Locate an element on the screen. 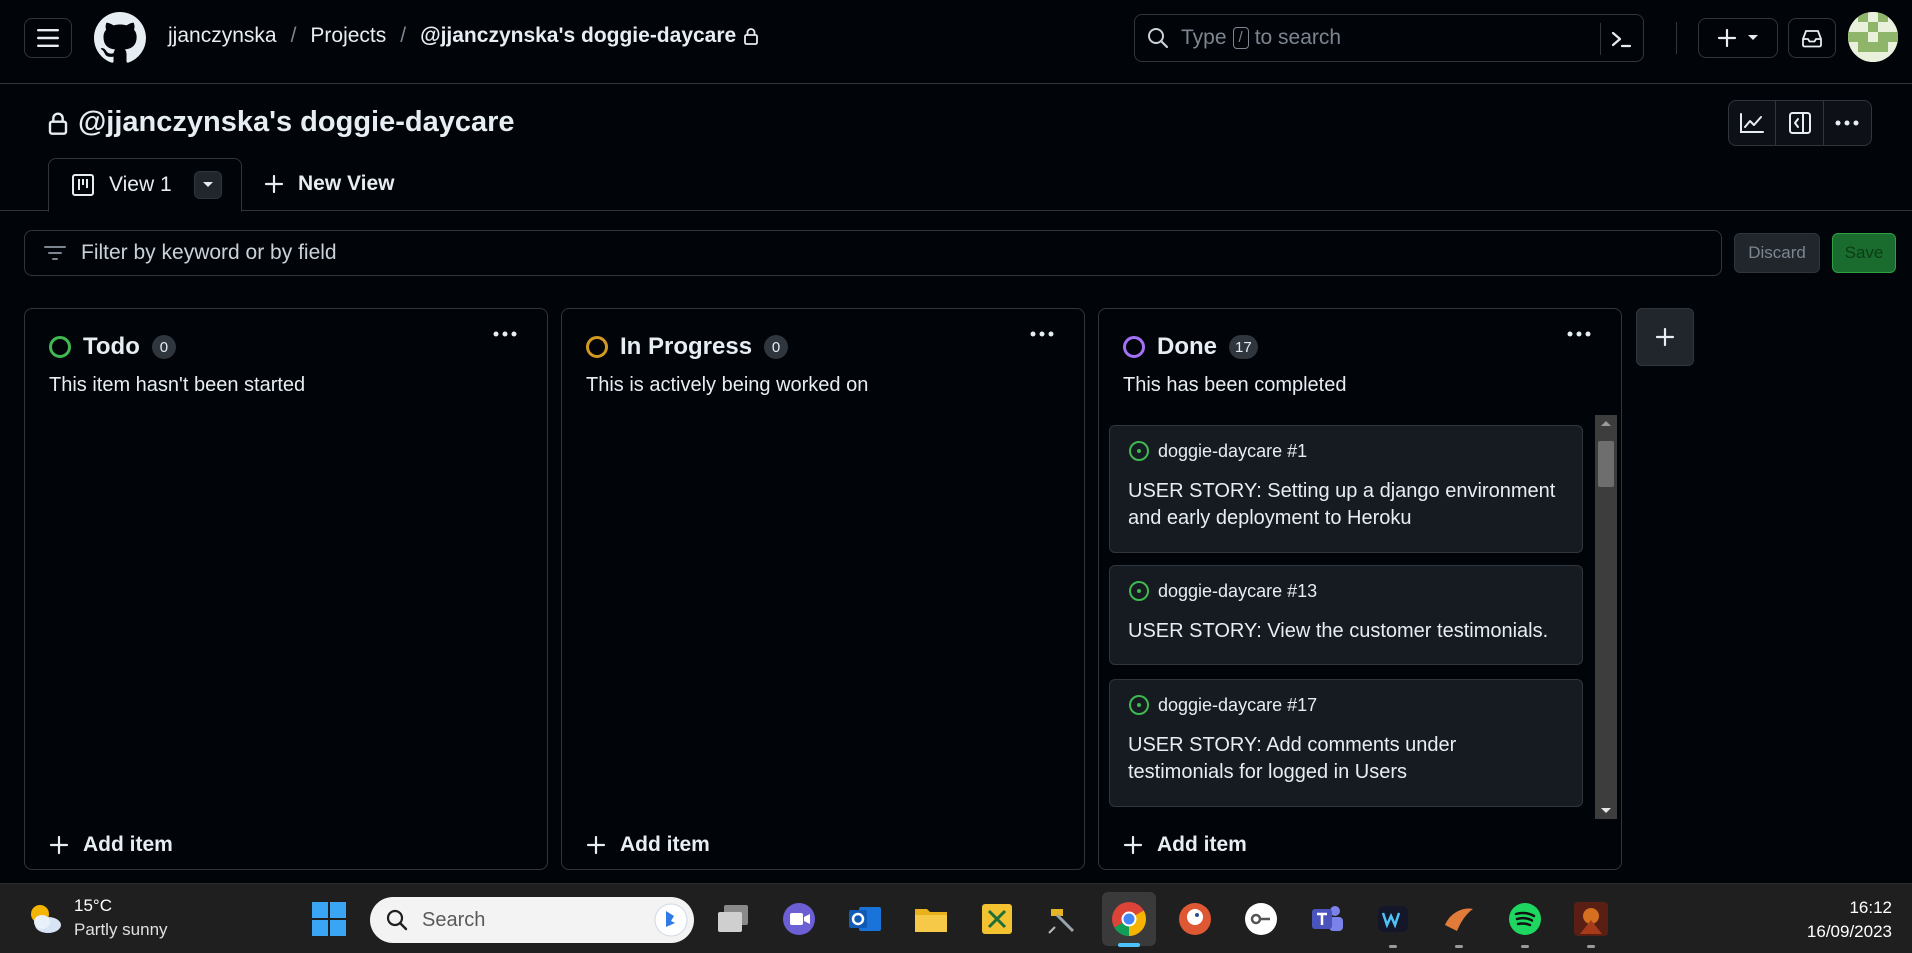  save-button: Save is located at coordinates (1864, 253).